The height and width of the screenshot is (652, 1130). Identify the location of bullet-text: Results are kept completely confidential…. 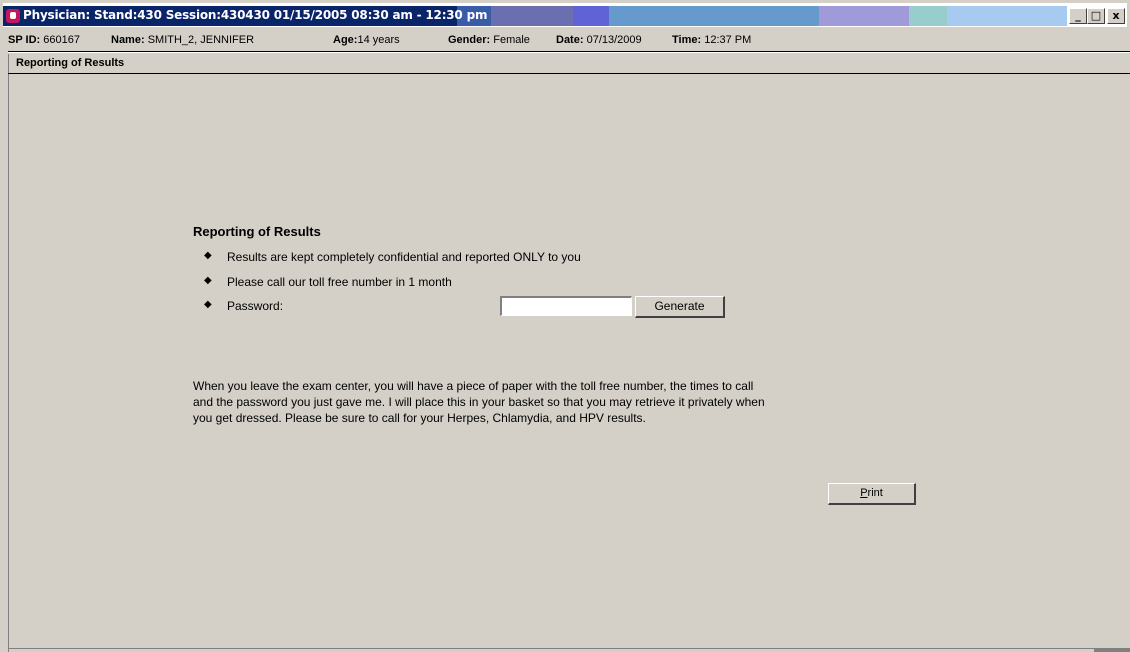
(404, 257).